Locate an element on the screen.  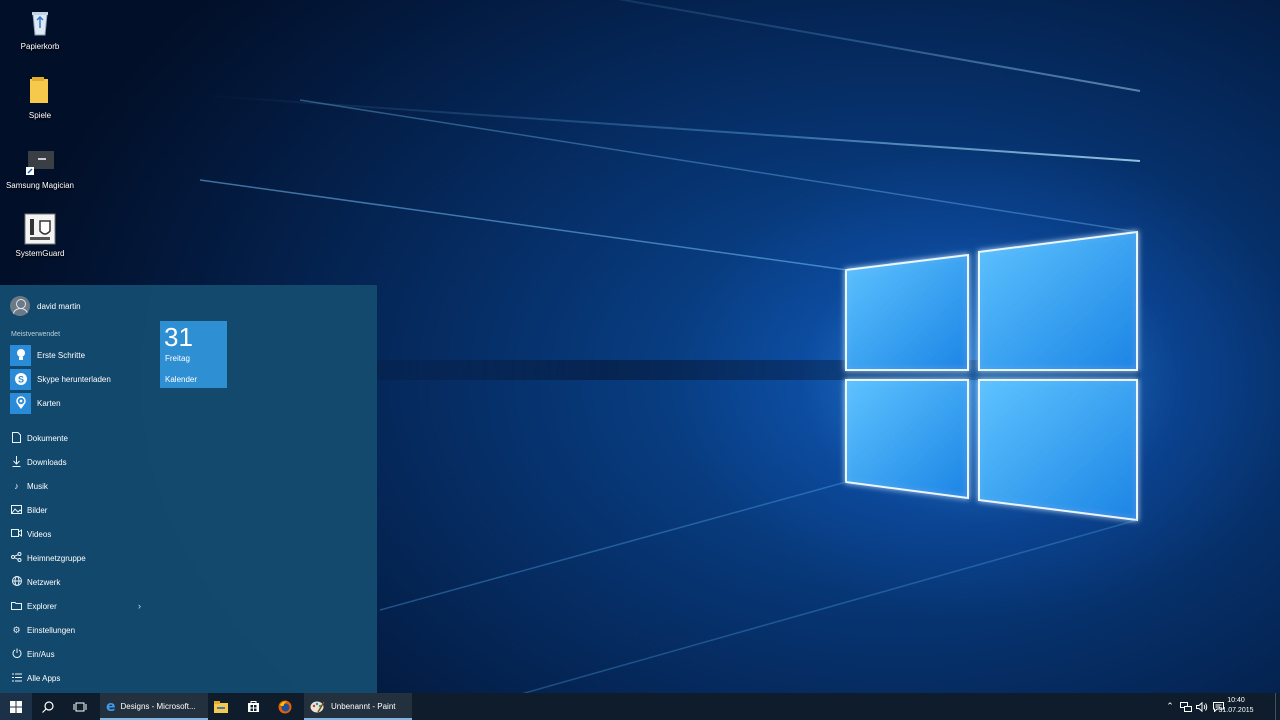
all-apps-icon is located at coordinates (16, 678).